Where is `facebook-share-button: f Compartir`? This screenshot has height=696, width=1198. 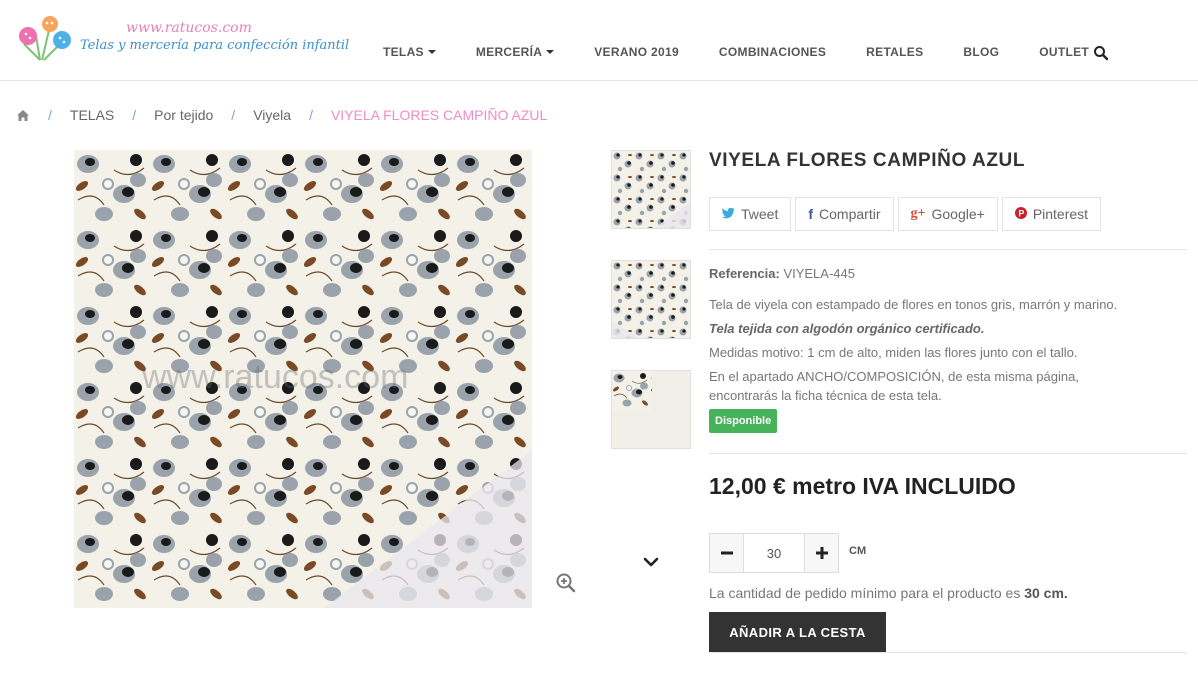
facebook-share-button: f Compartir is located at coordinates (844, 214).